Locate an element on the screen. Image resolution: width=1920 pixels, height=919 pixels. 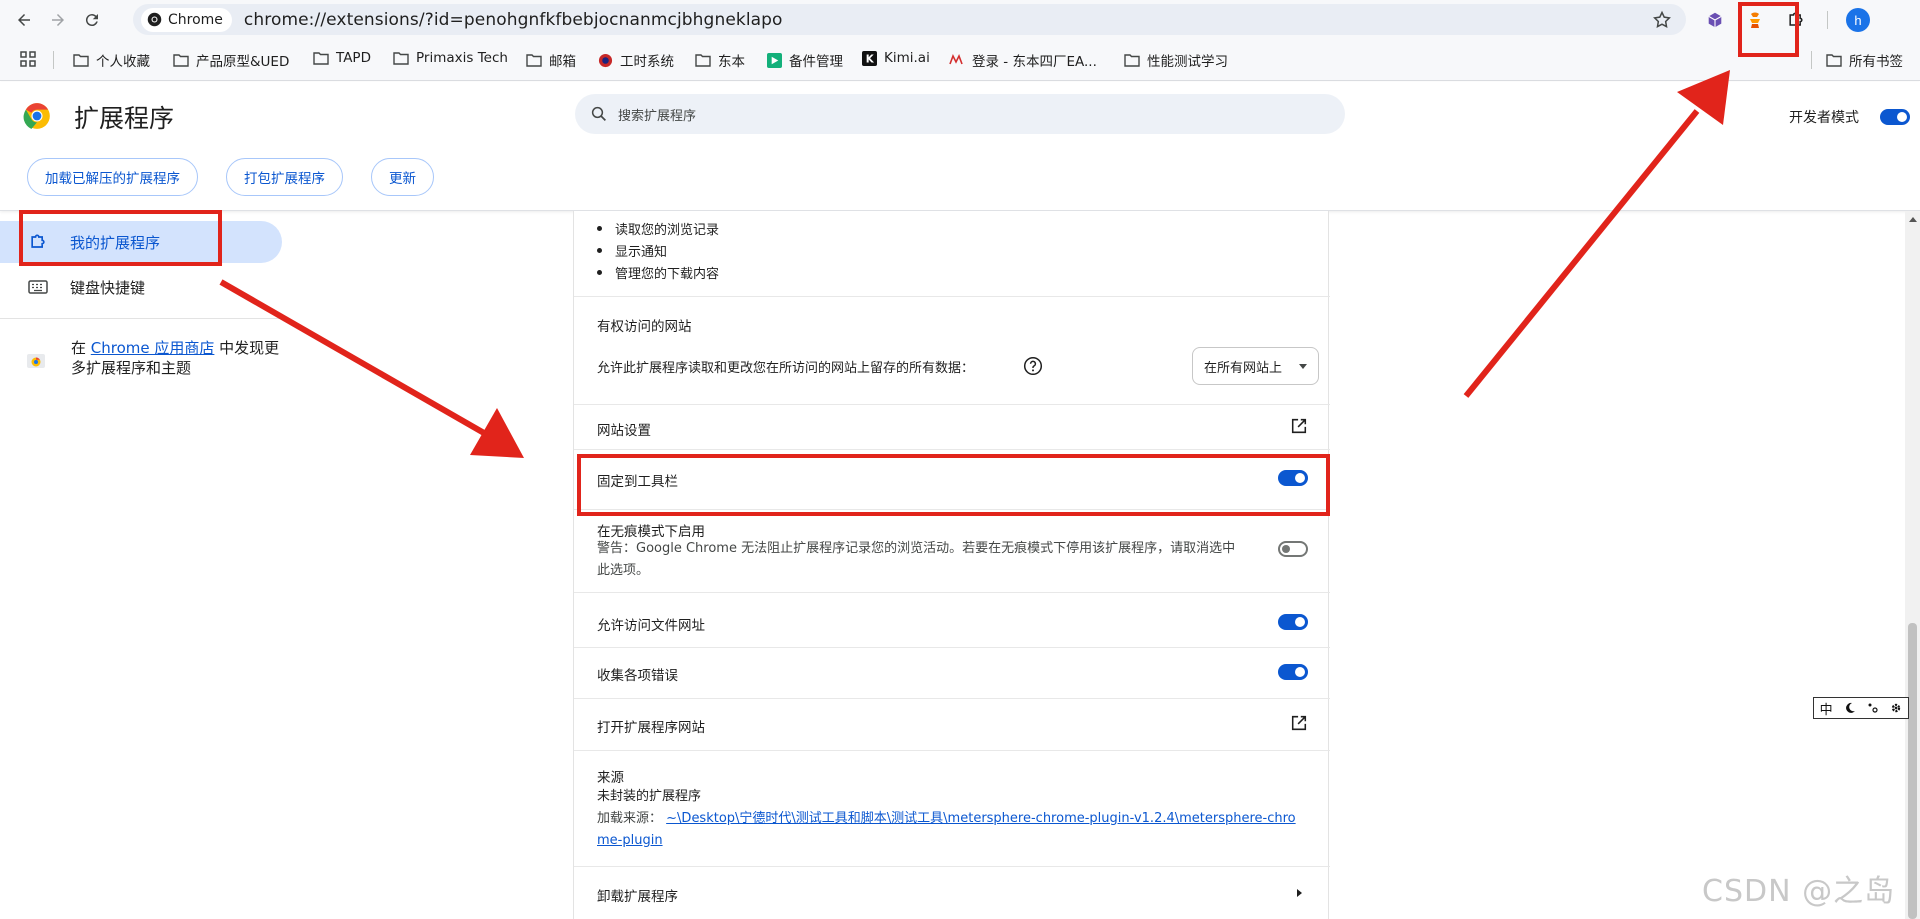
bookmark-link: 备件管理 is located at coordinates (804, 60).